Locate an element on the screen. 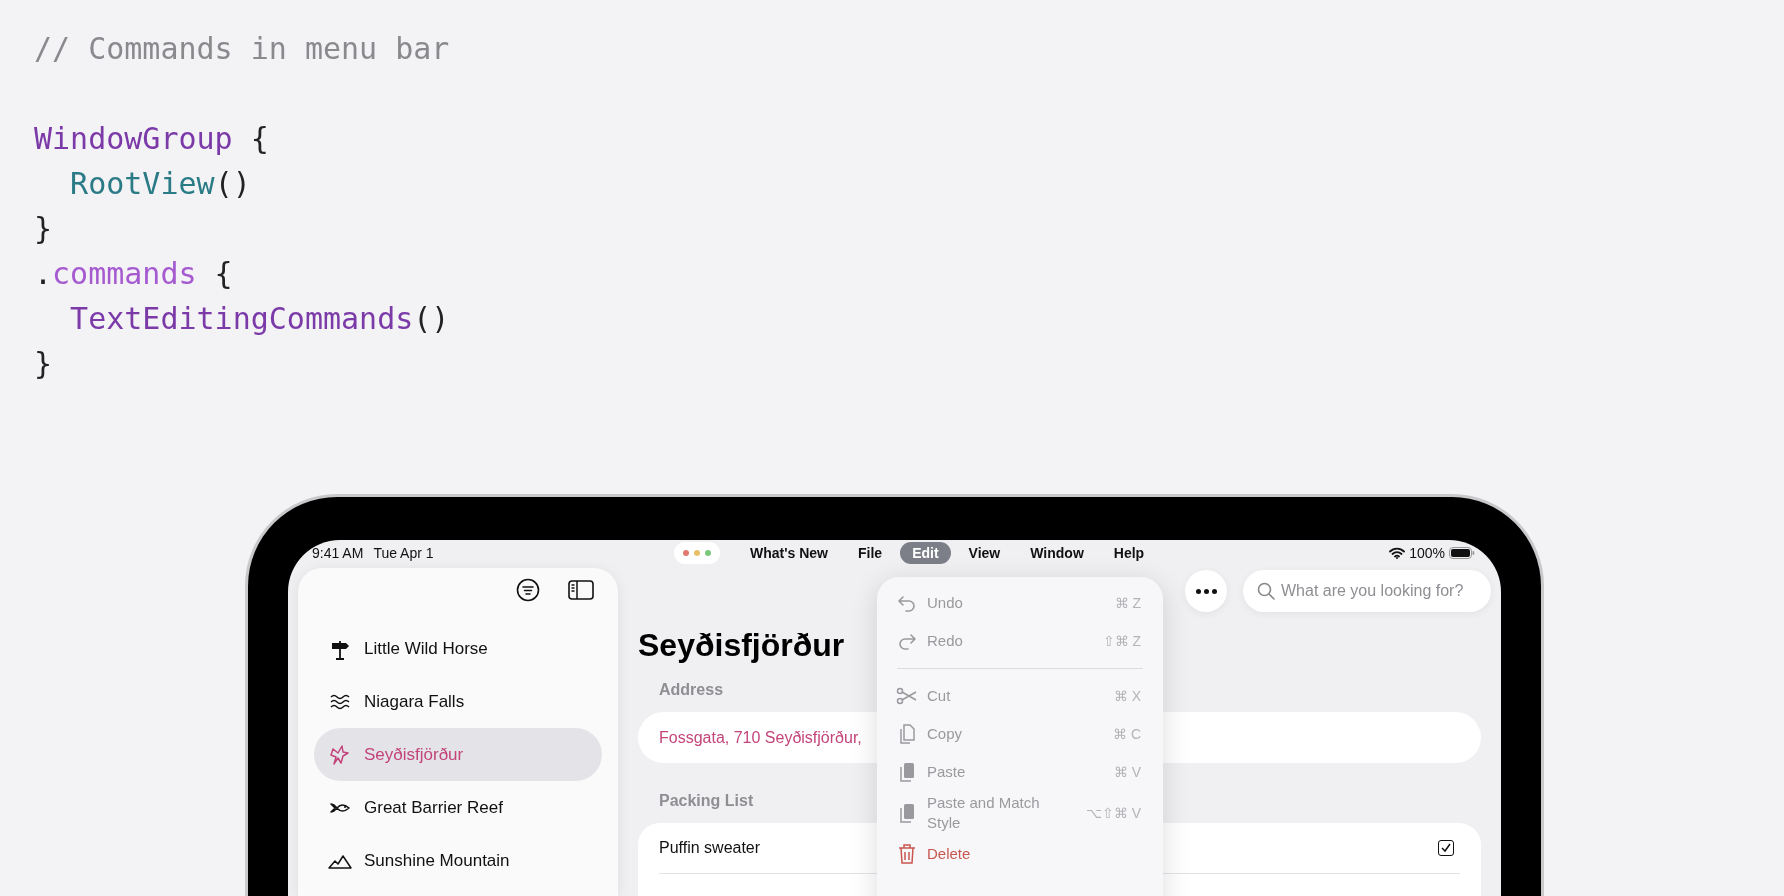 The width and height of the screenshot is (1784, 896). code-line: RootView() is located at coordinates (160, 183).